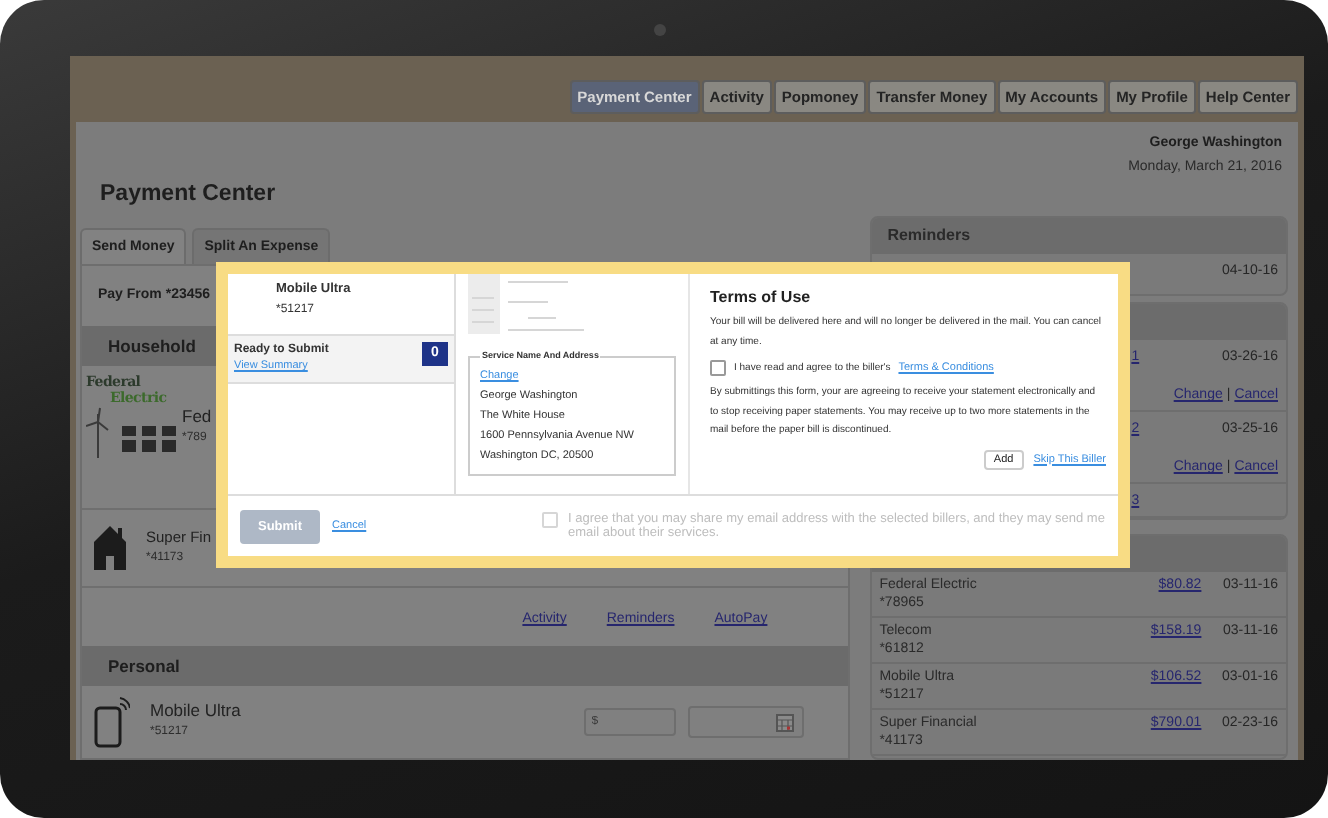 This screenshot has height=818, width=1328. I want to click on card-title: Reminders, so click(929, 235).